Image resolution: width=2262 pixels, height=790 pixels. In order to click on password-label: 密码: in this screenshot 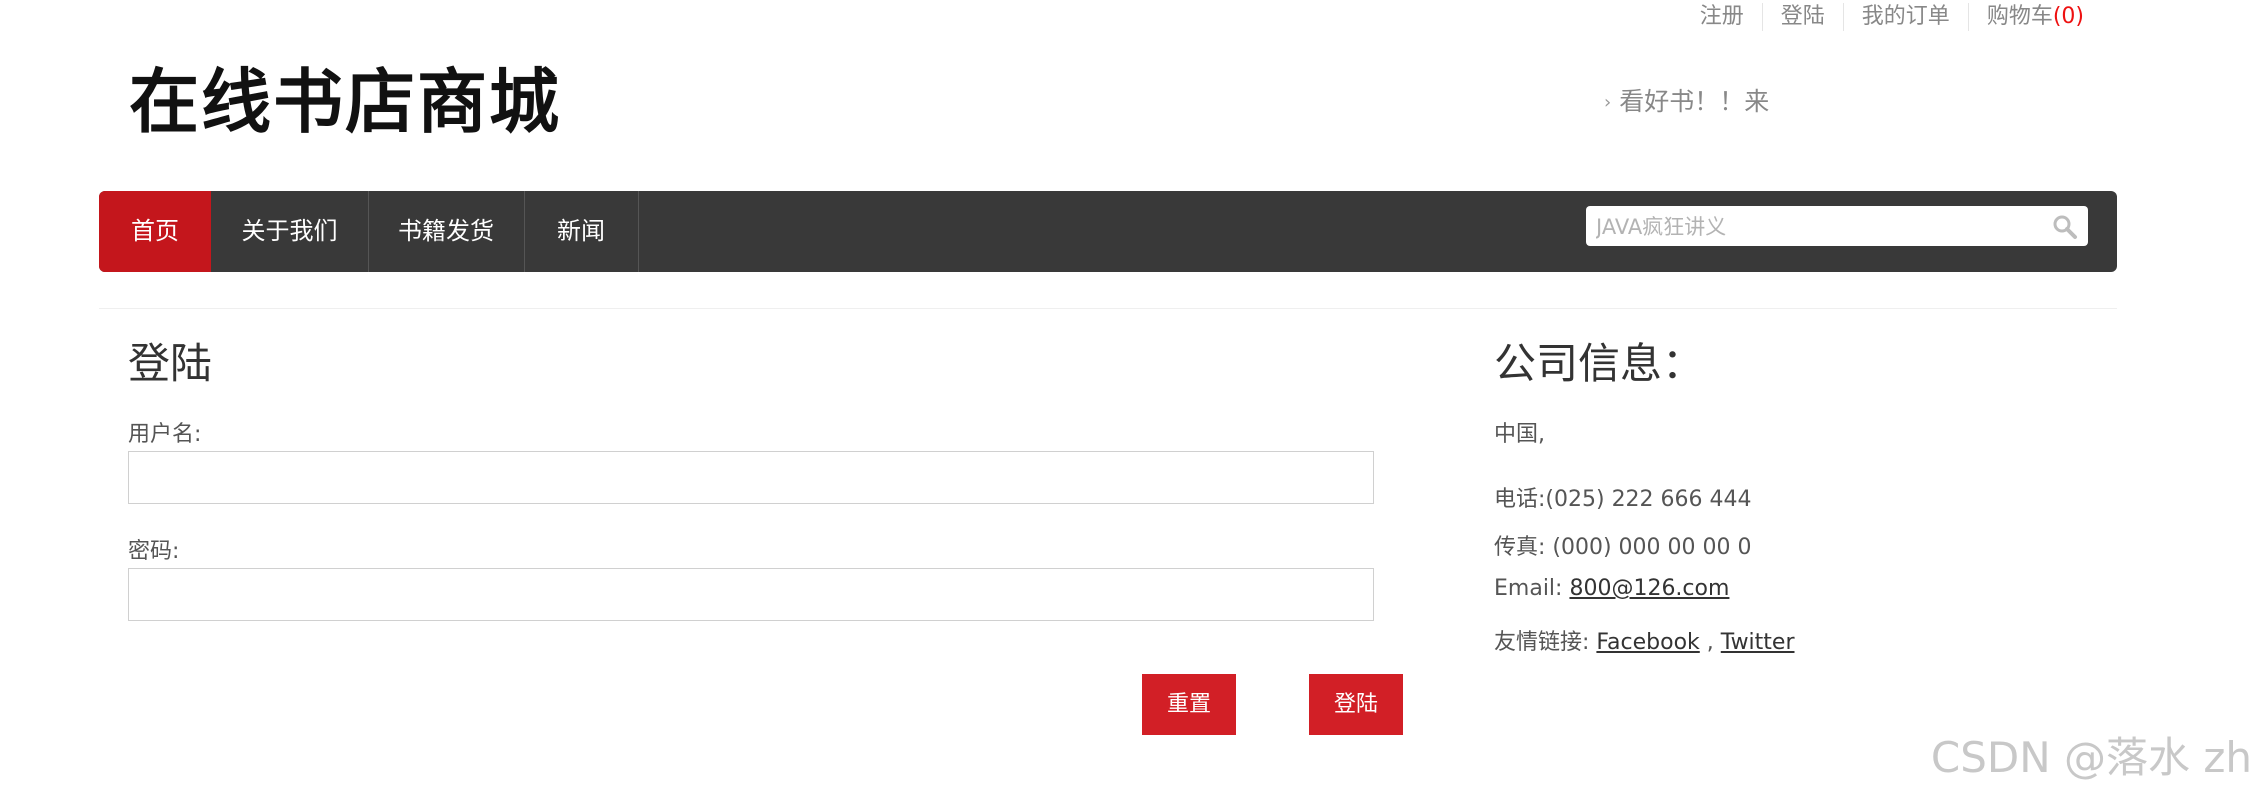, I will do `click(154, 551)`.